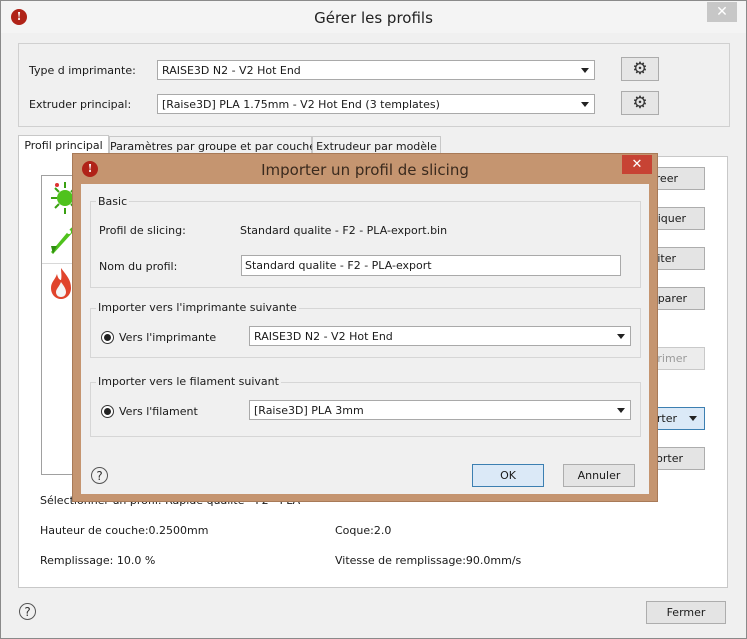 Image resolution: width=747 pixels, height=639 pixels. Describe the element at coordinates (138, 266) in the screenshot. I see `profile-name-label: Nom du profil:` at that location.